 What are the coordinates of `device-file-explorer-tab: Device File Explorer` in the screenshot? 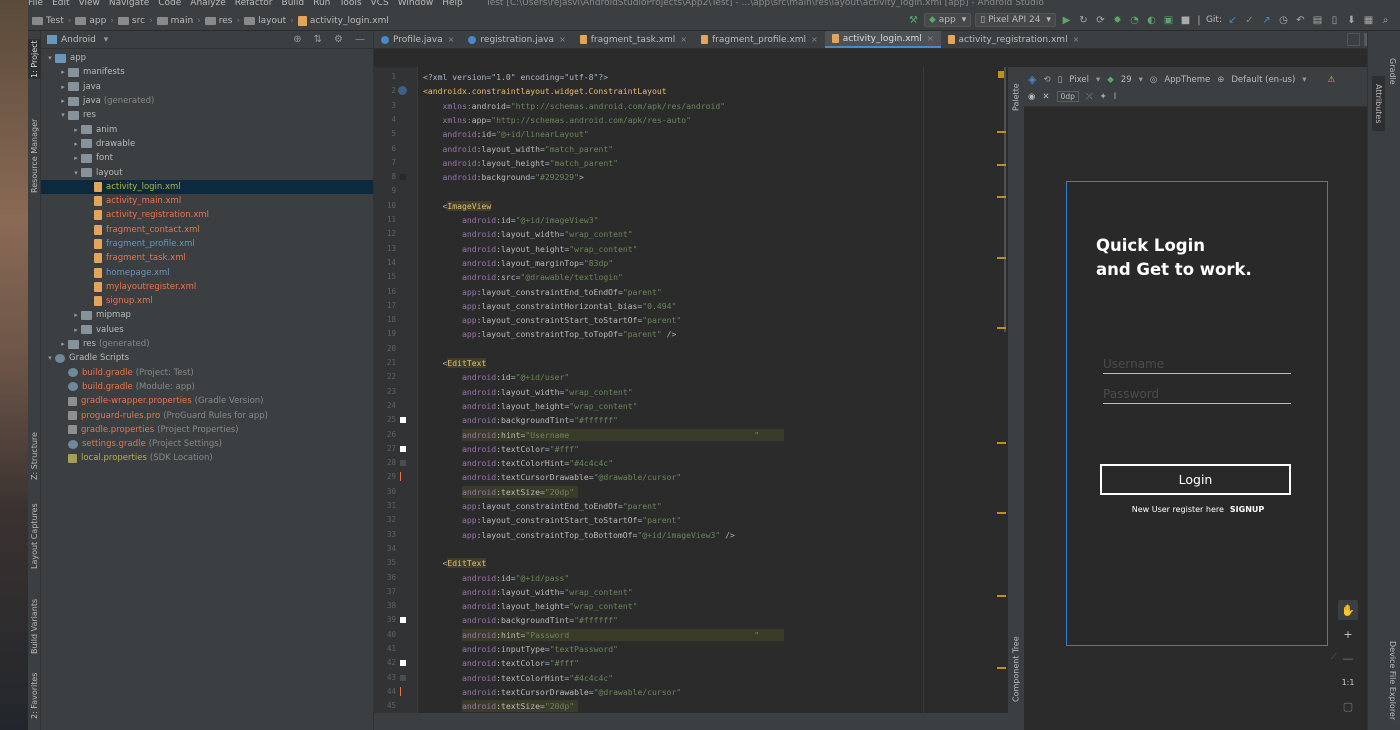 It's located at (1392, 681).